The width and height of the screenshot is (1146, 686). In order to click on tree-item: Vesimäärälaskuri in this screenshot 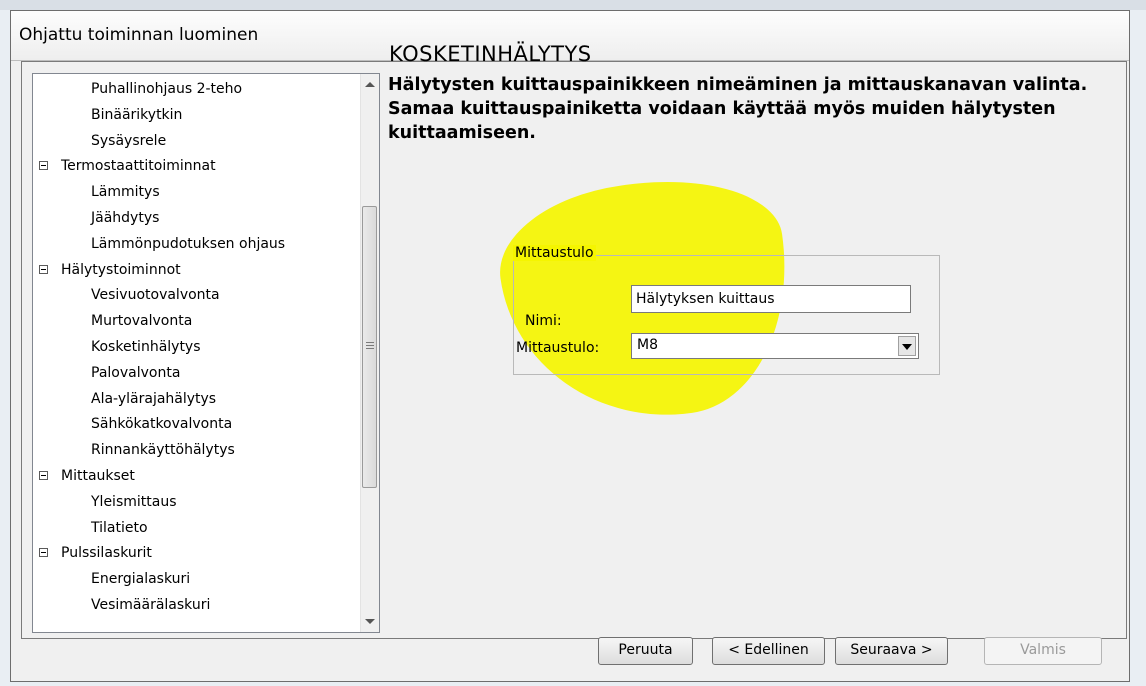, I will do `click(198, 606)`.